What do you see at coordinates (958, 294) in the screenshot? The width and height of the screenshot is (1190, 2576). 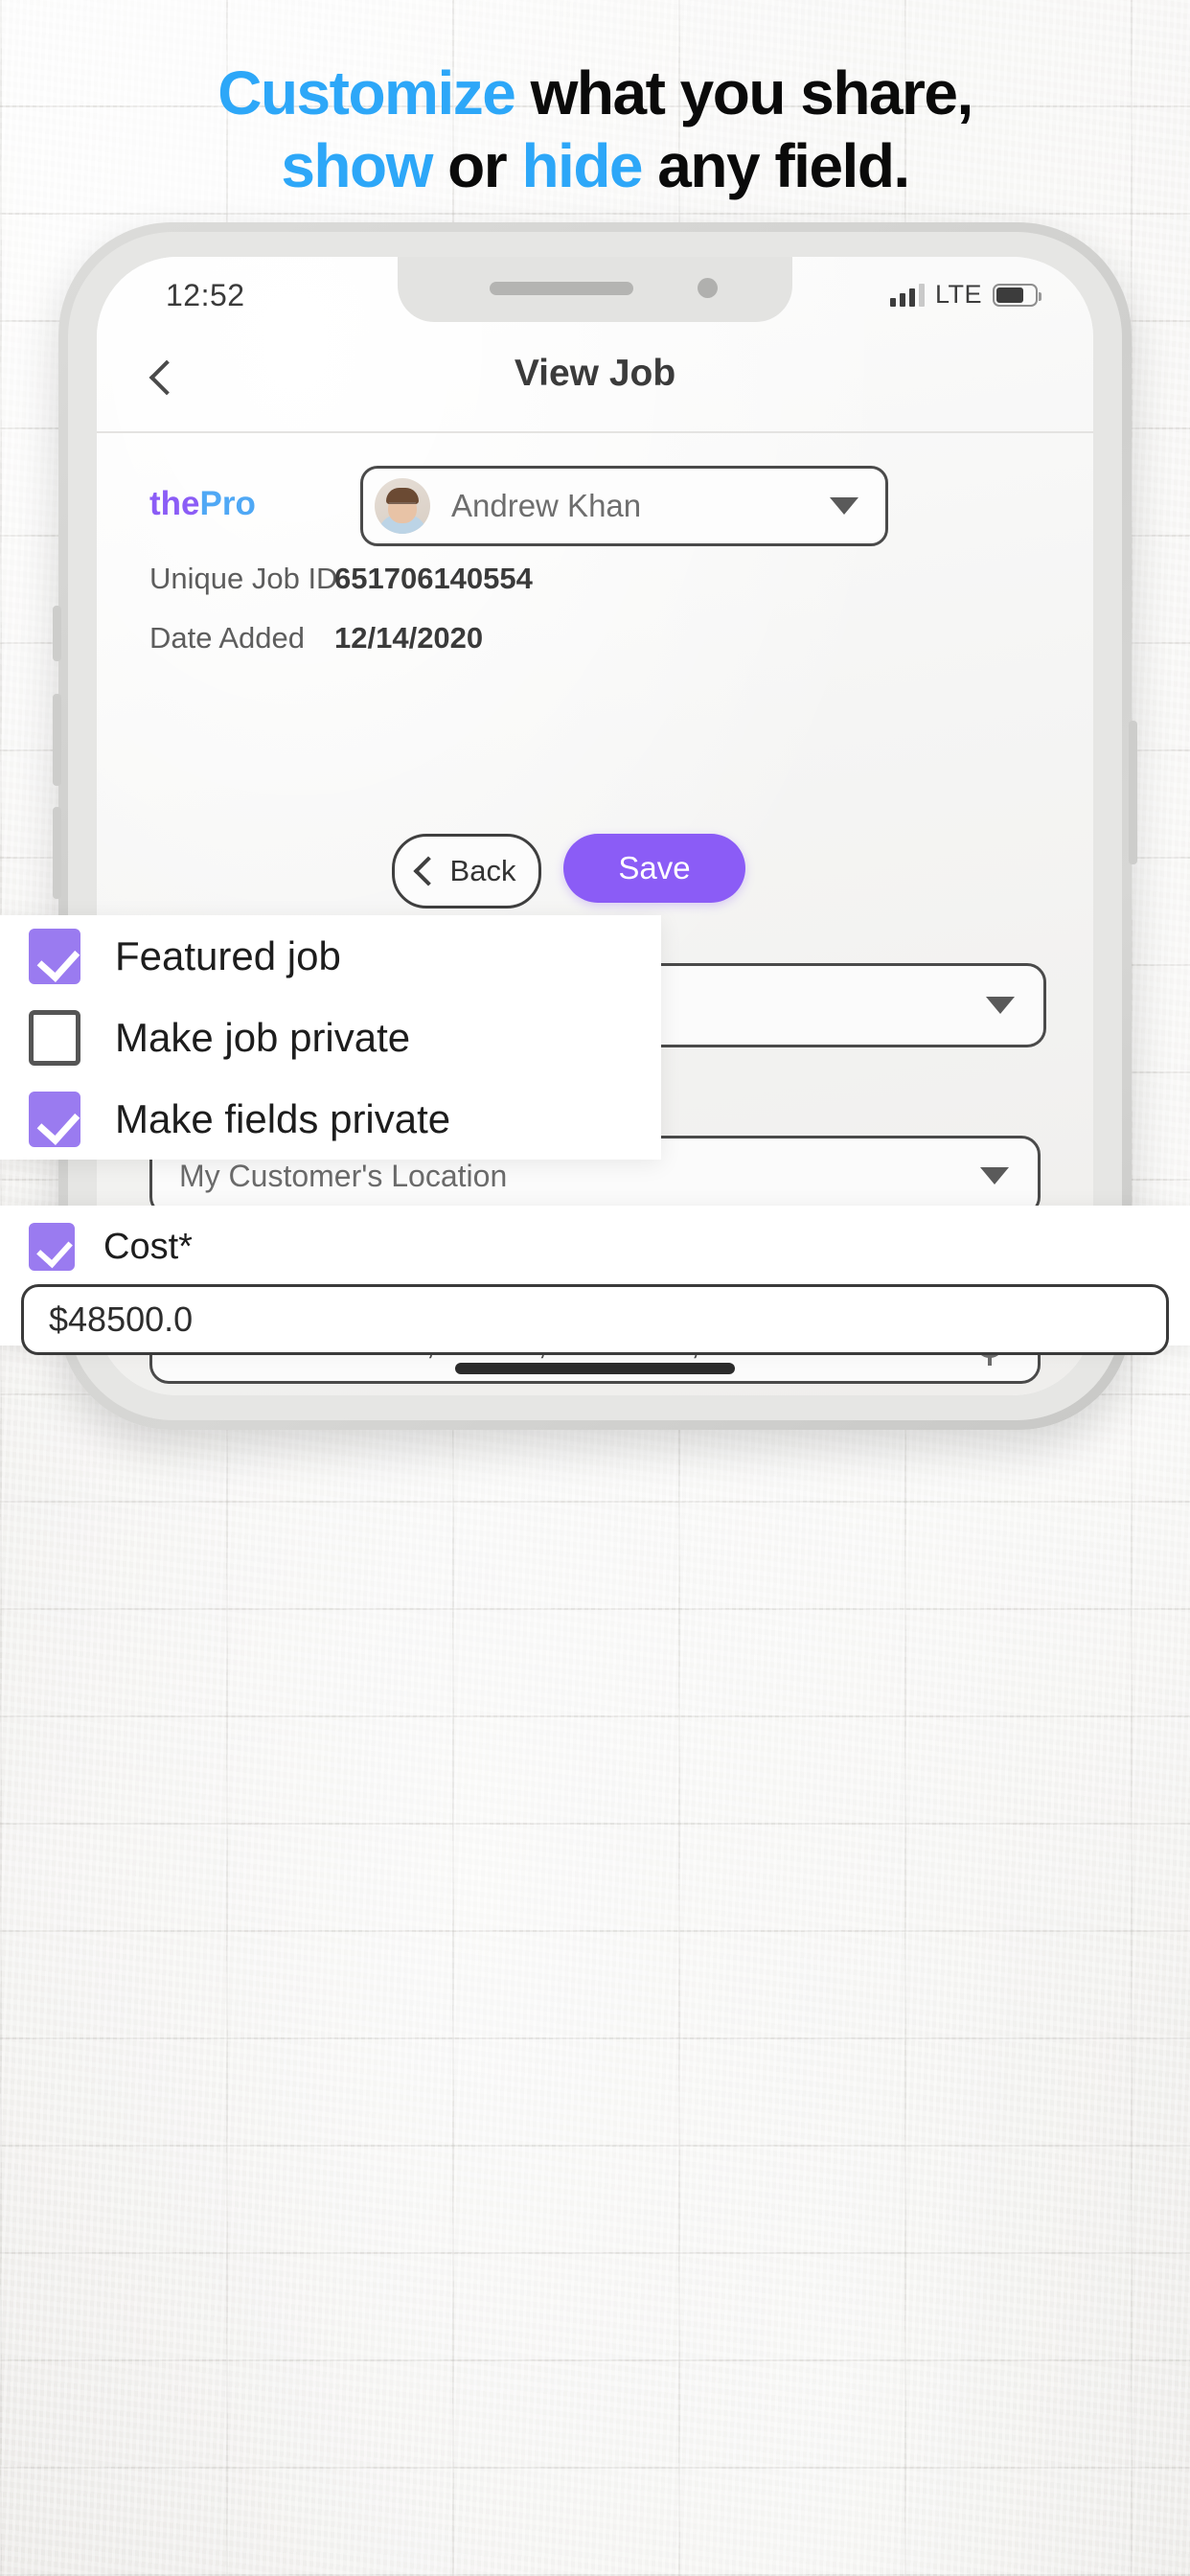 I see `network-type-label: LTE` at bounding box center [958, 294].